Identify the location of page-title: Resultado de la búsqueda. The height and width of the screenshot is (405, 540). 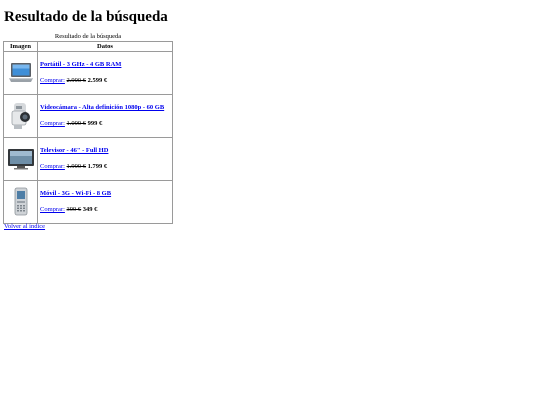
(86, 17).